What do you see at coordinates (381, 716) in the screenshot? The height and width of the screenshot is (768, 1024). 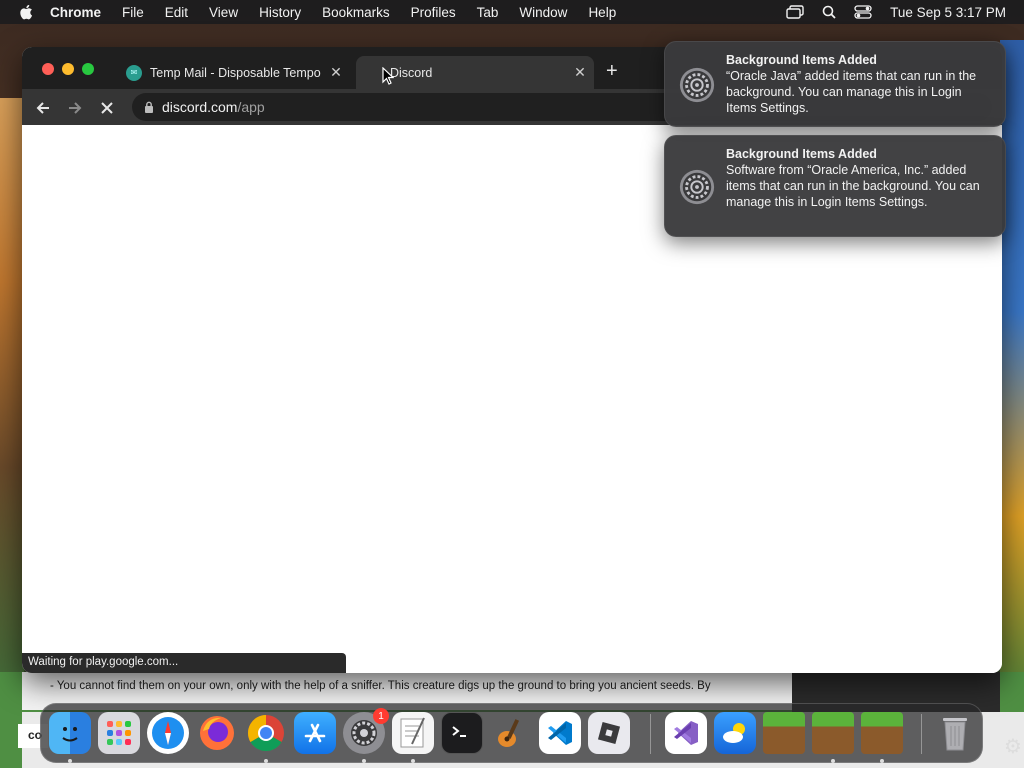 I see `notification-badge: 1` at bounding box center [381, 716].